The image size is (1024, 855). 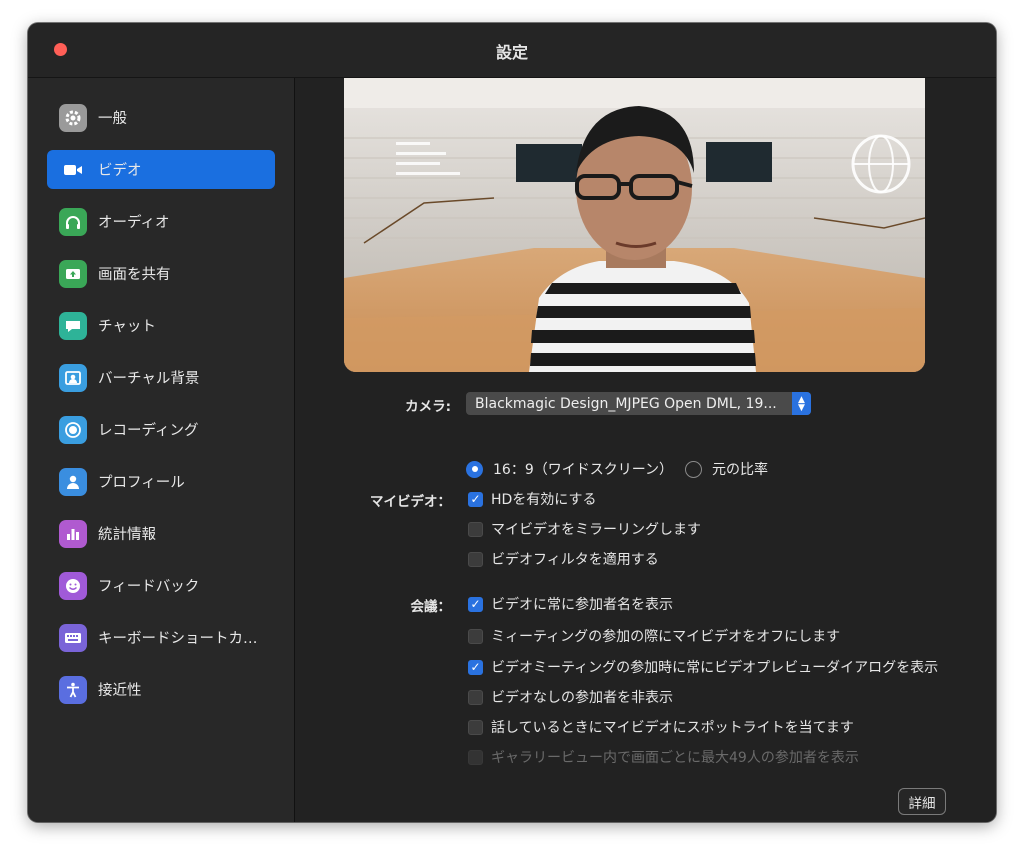 I want to click on sidebar-item-label: バーチャル背景, so click(x=149, y=379).